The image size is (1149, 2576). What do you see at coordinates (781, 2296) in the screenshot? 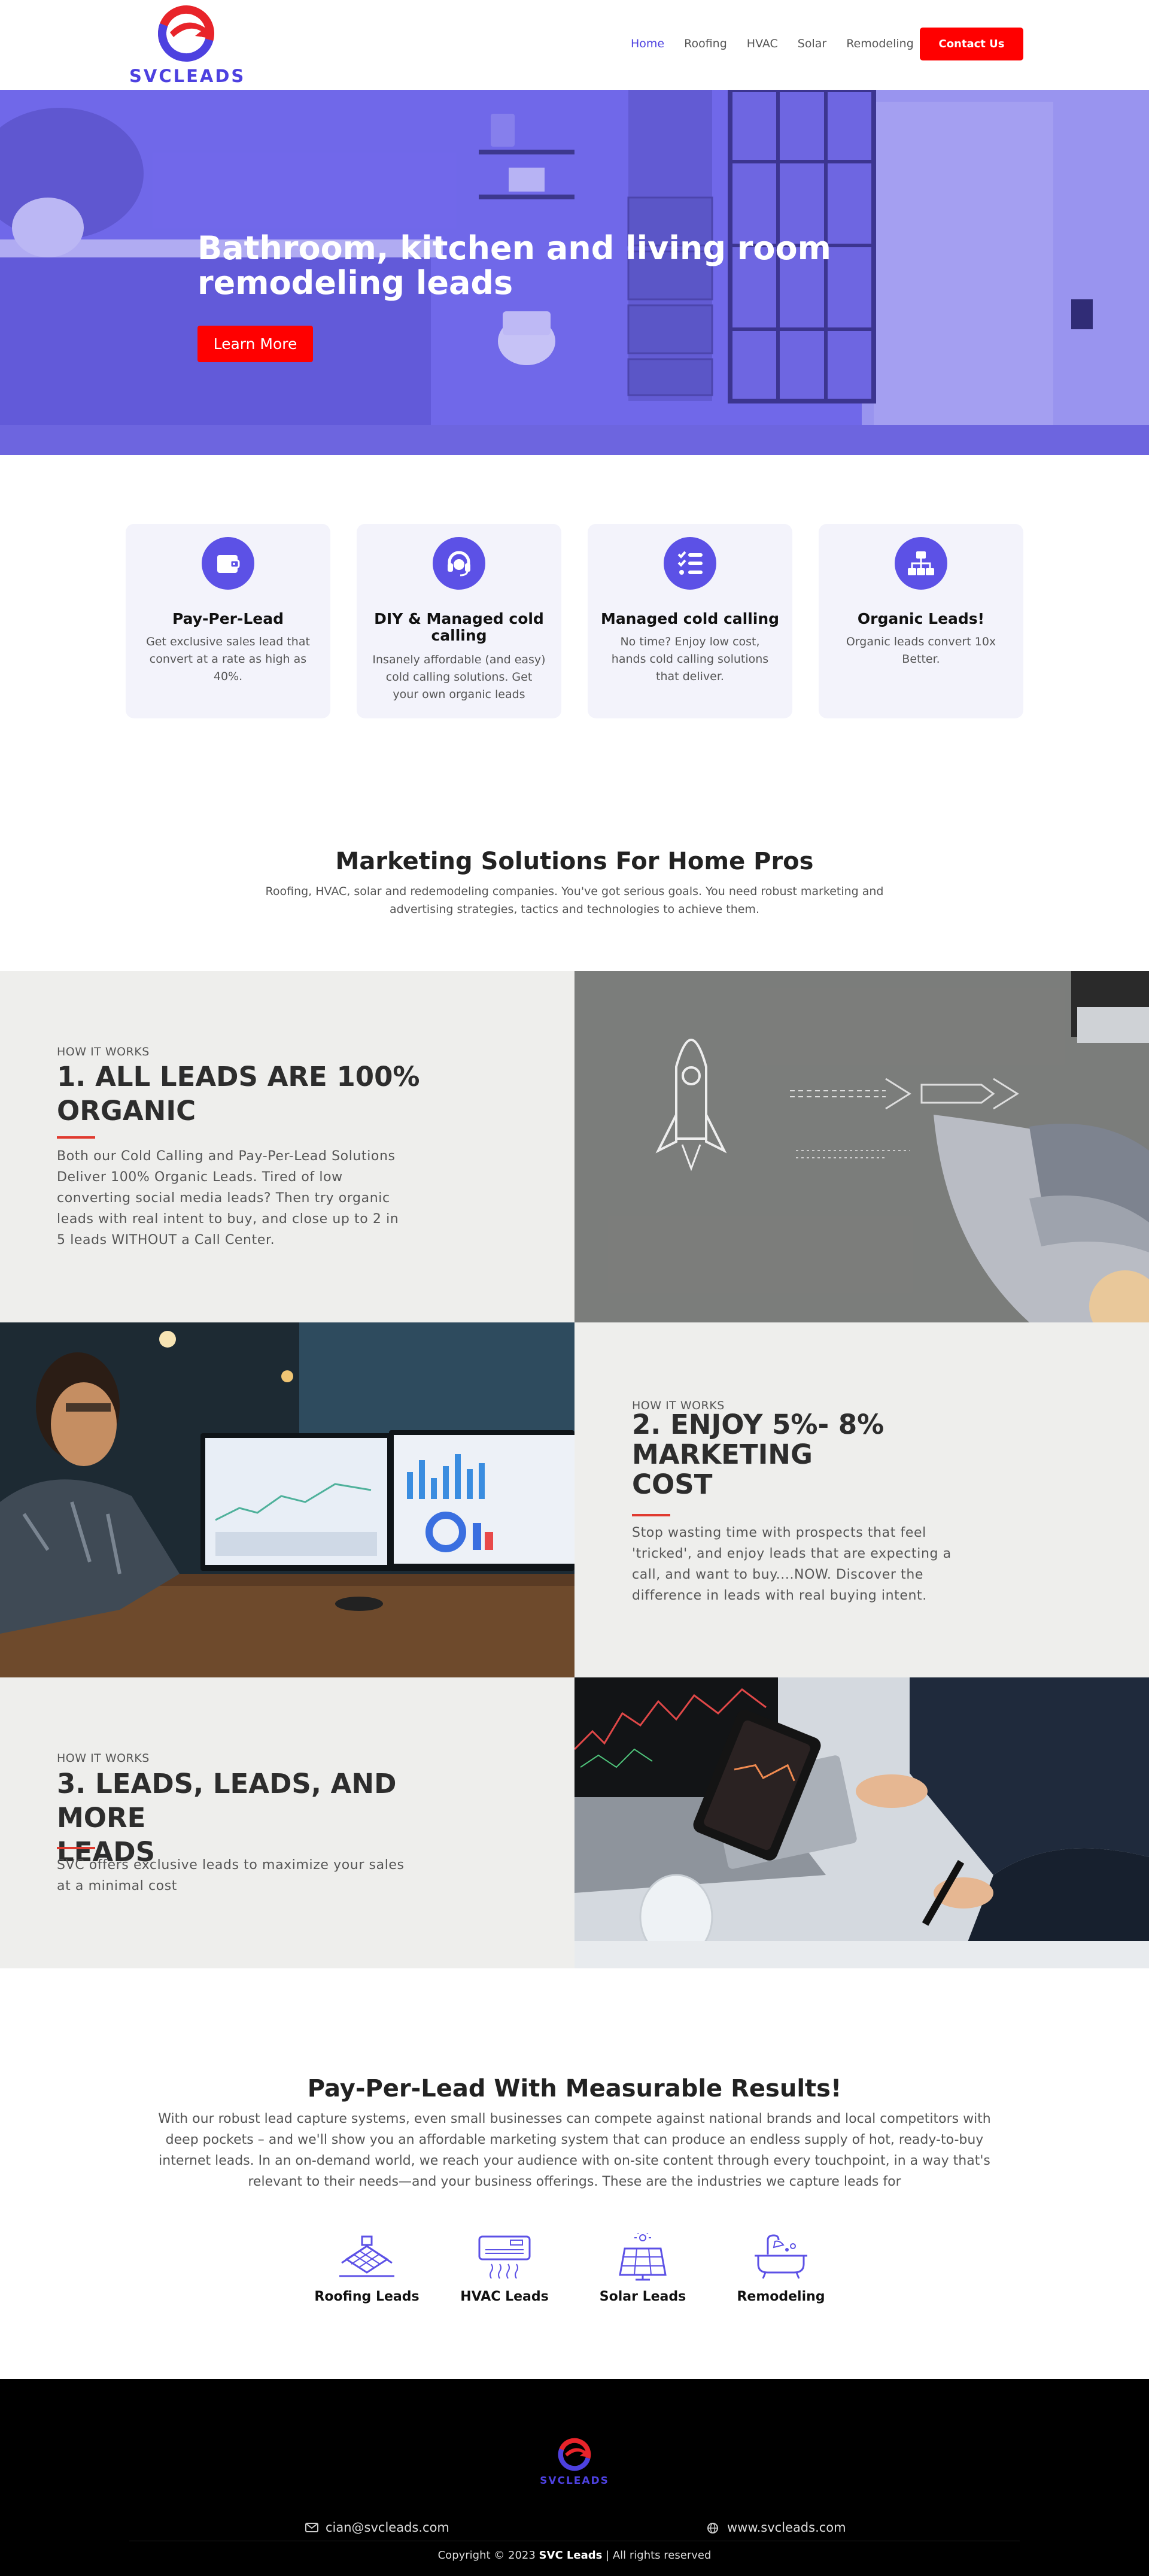
I see `industry-label: Remodeling` at bounding box center [781, 2296].